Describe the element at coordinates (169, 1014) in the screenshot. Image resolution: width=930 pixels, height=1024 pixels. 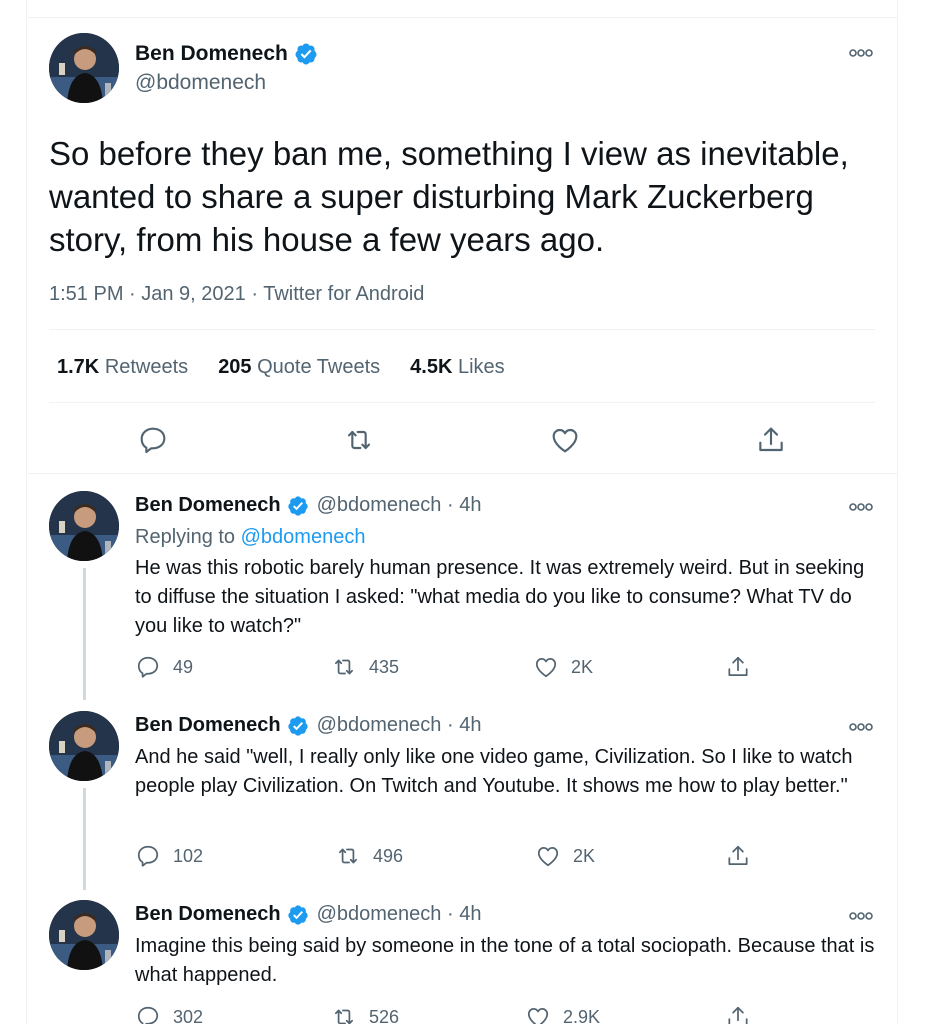
I see `reply-button: 302` at that location.